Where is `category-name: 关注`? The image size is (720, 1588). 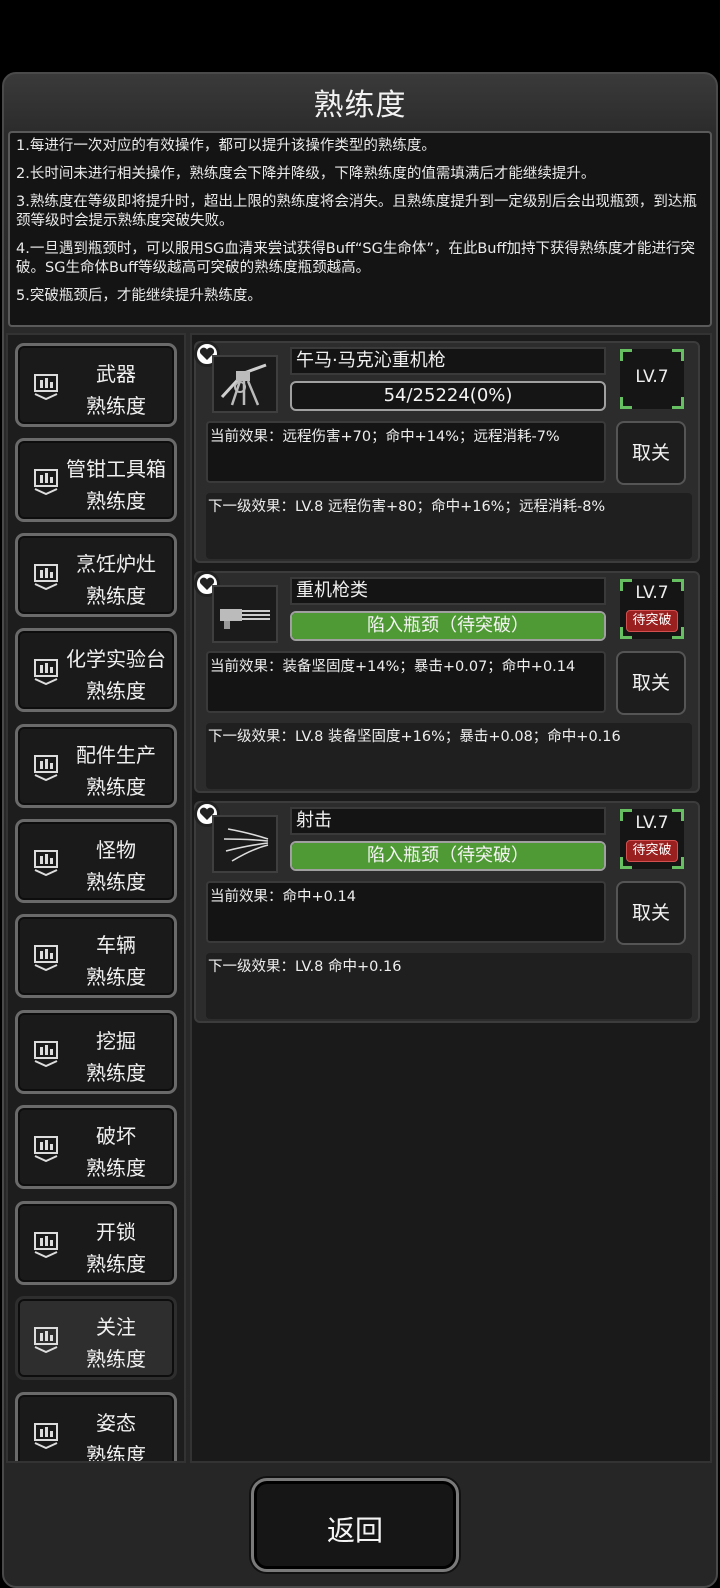
category-name: 关注 is located at coordinates (116, 1327).